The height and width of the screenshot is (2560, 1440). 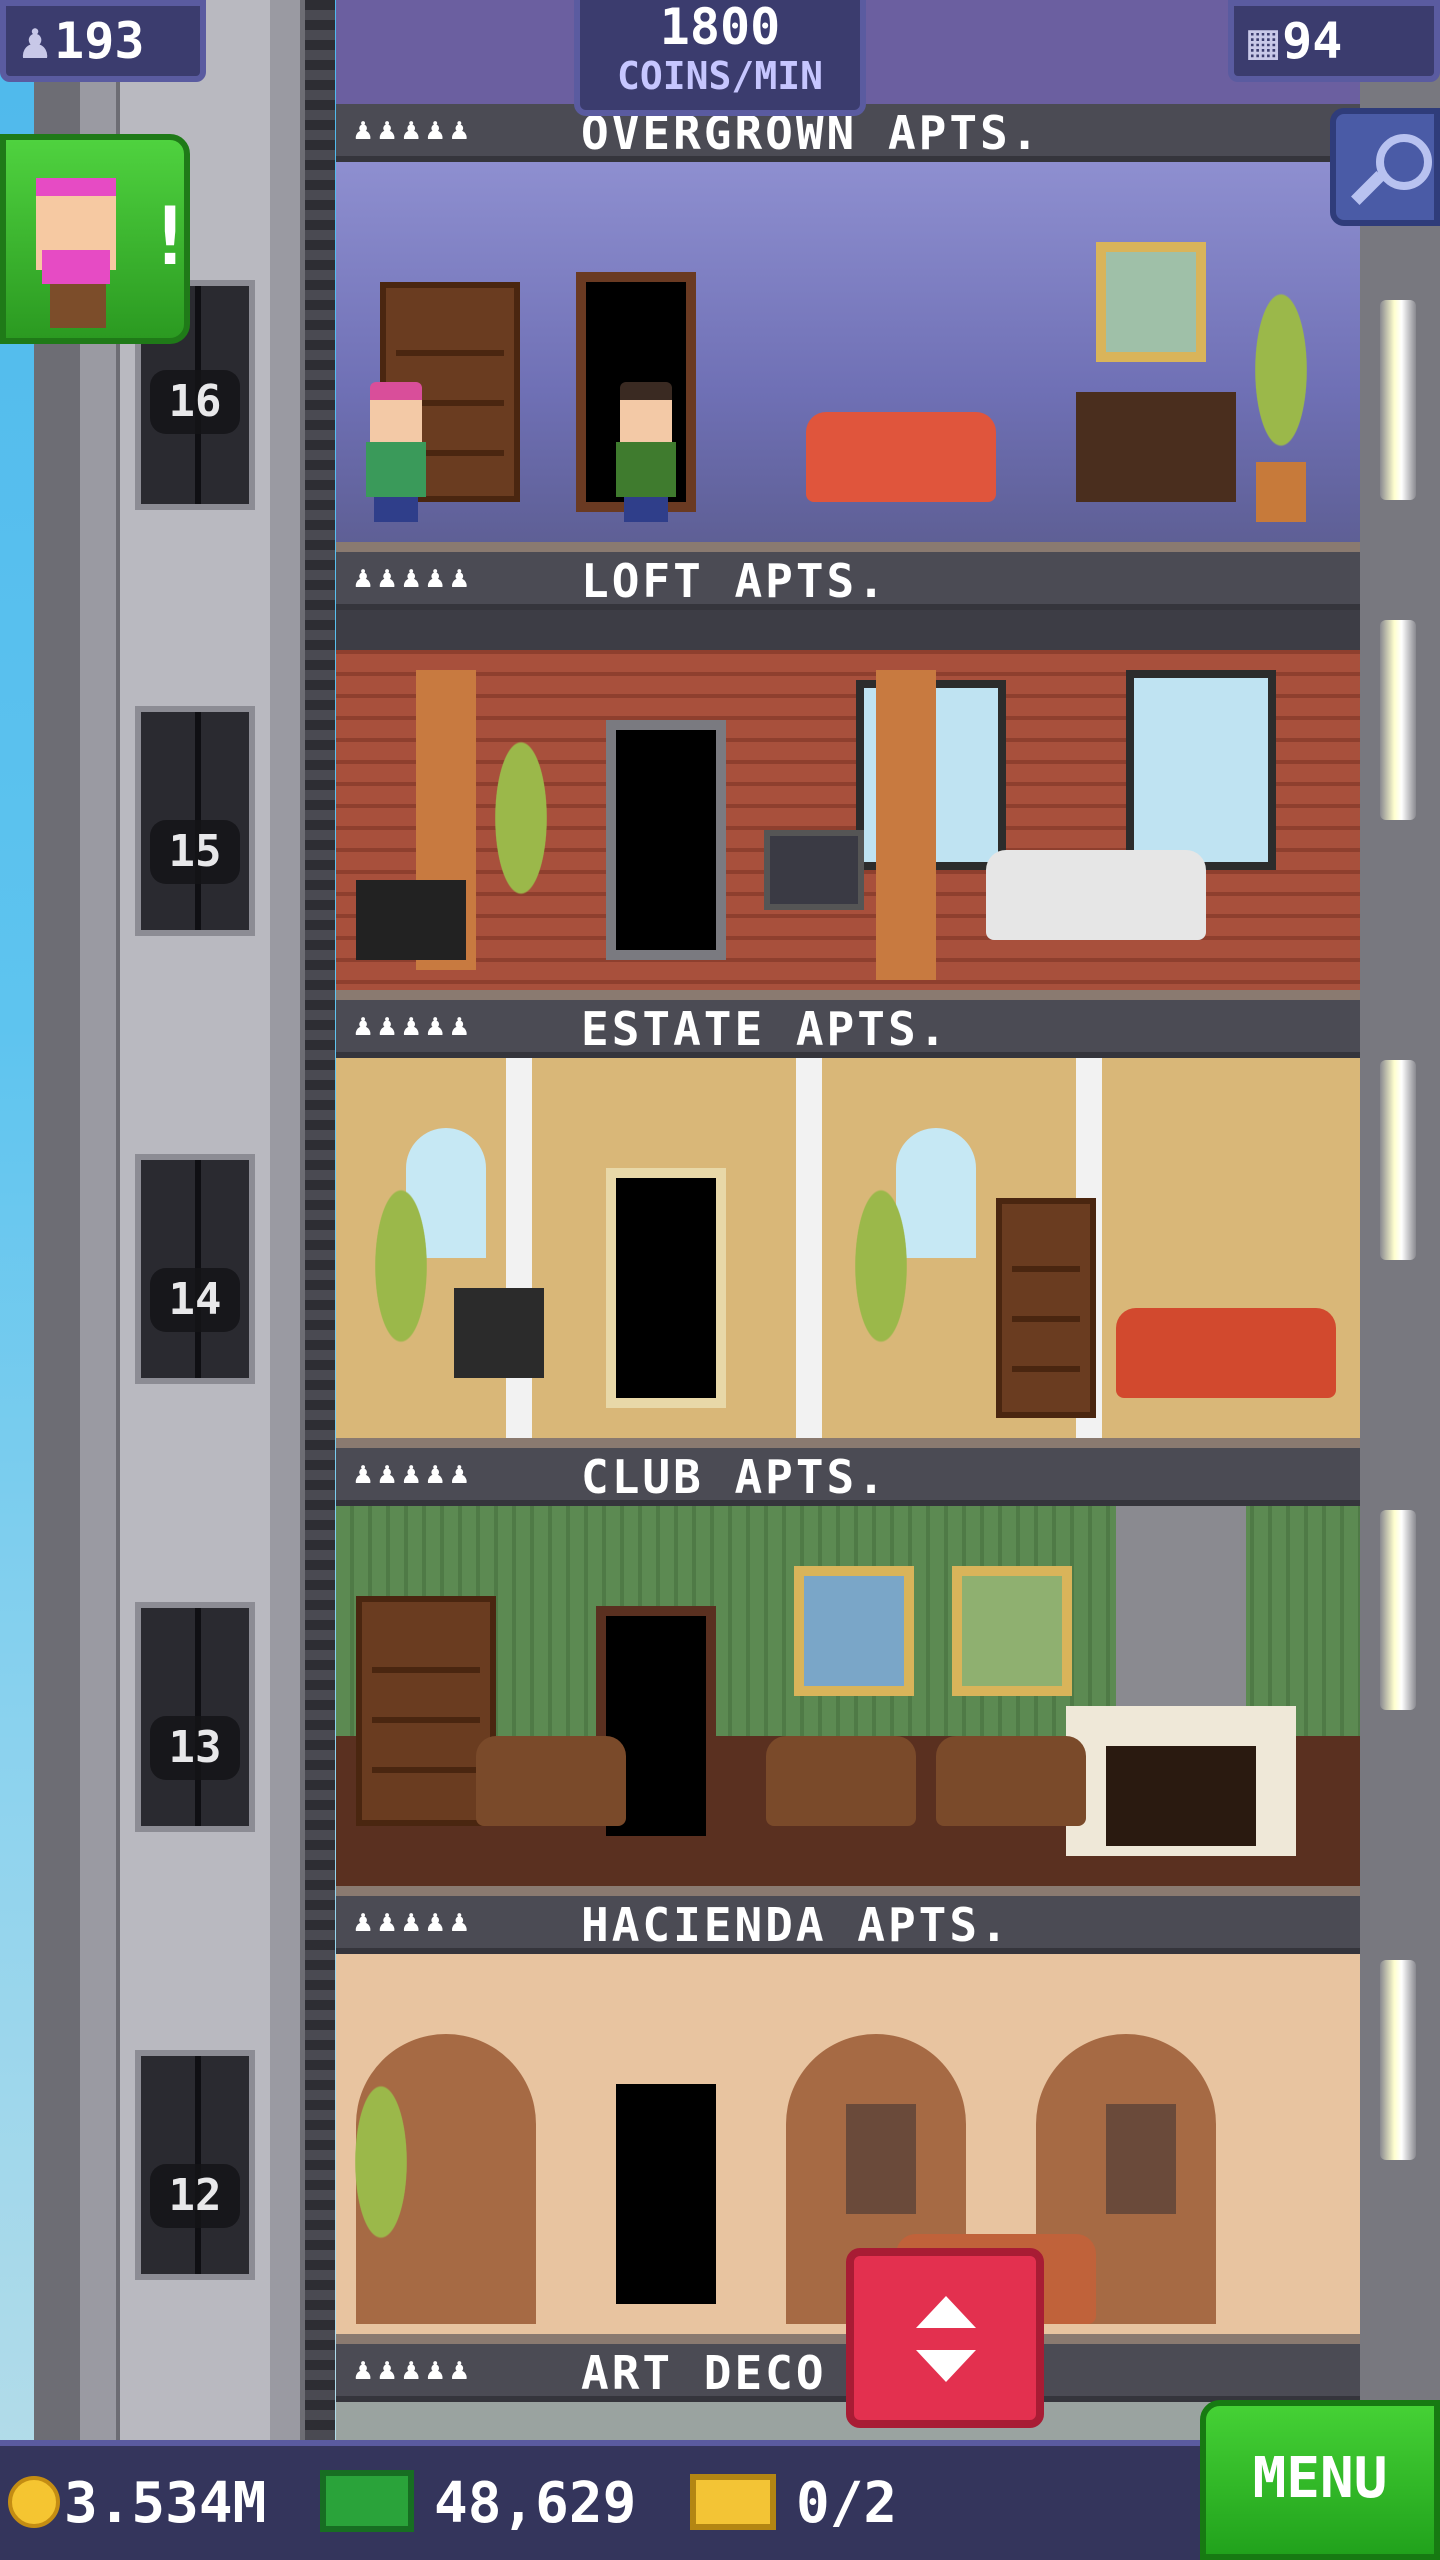 What do you see at coordinates (195, 1748) in the screenshot?
I see `floor-number-label: 13` at bounding box center [195, 1748].